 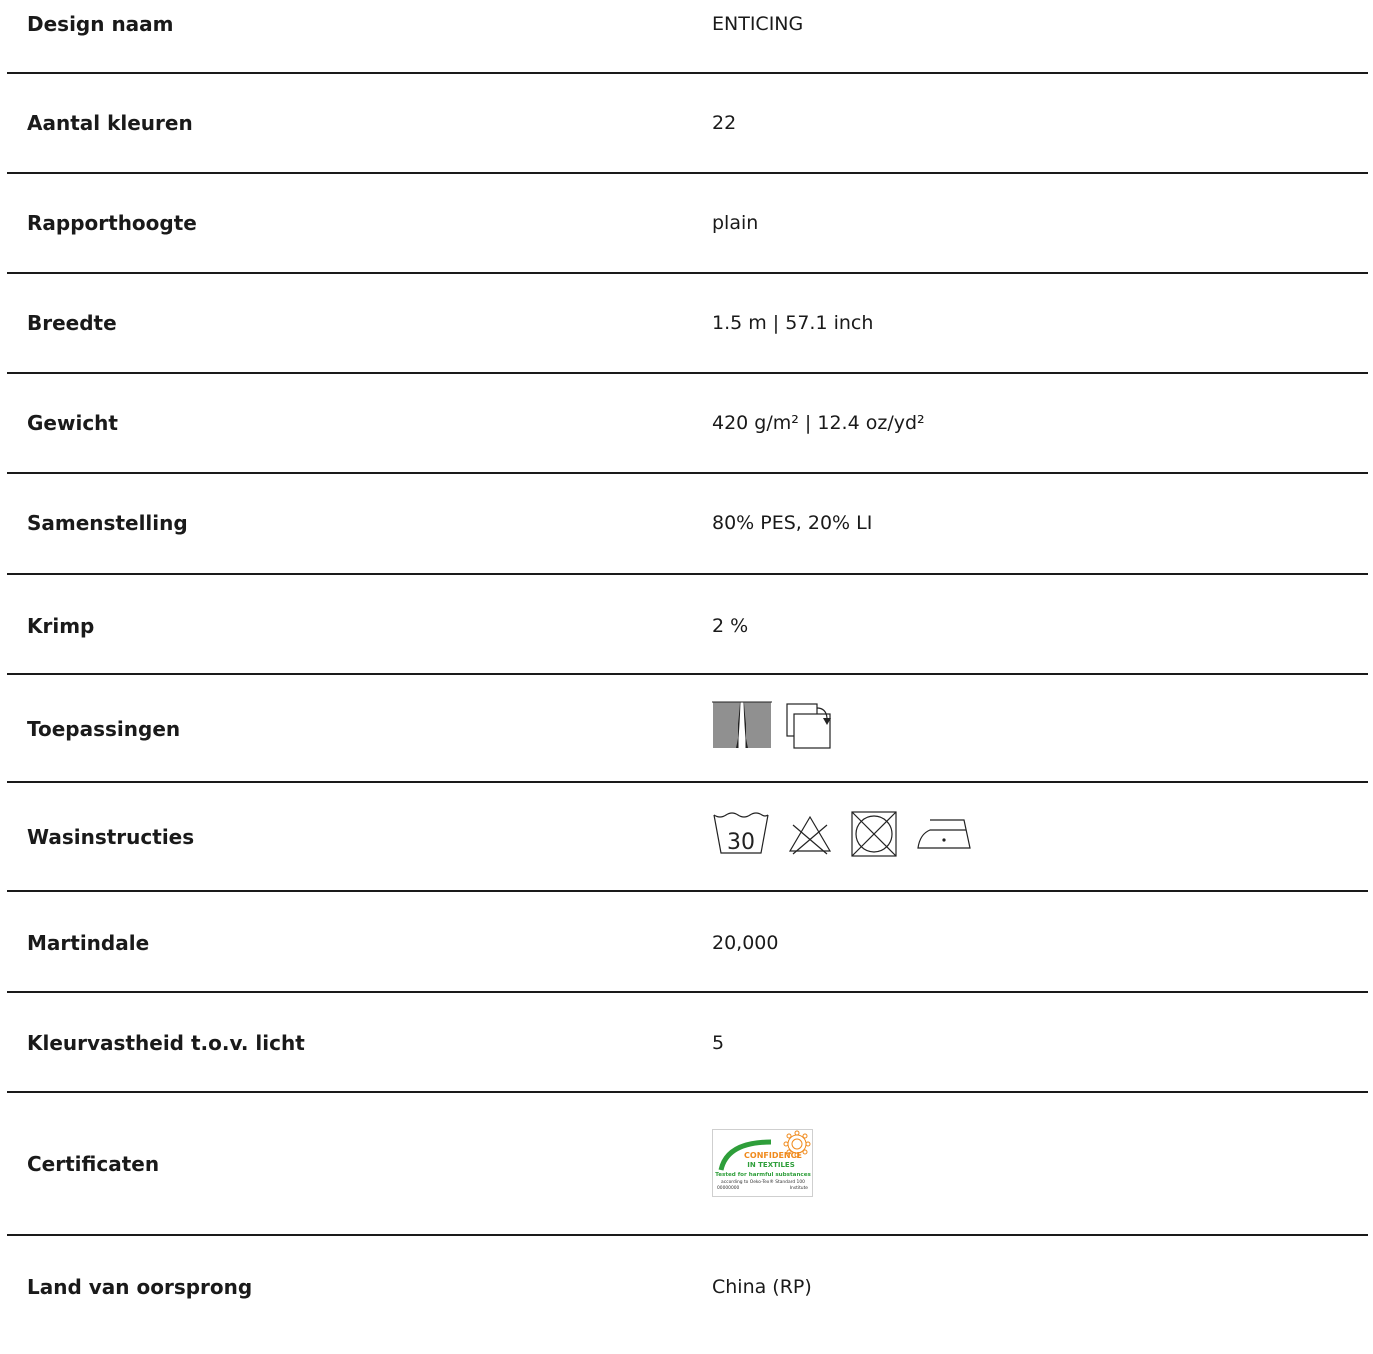 What do you see at coordinates (745, 943) in the screenshot?
I see `spec-value: 20,000` at bounding box center [745, 943].